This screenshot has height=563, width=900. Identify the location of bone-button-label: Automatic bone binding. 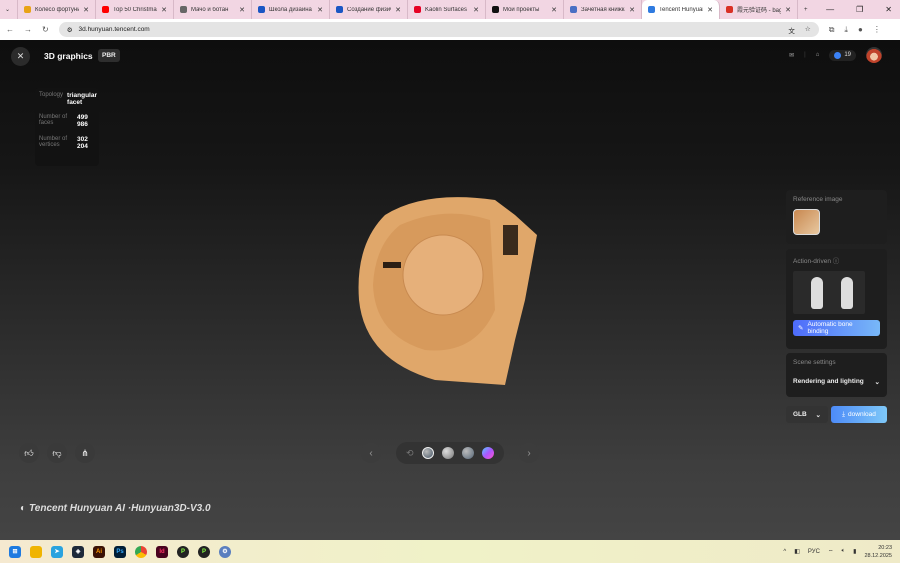
(830, 328).